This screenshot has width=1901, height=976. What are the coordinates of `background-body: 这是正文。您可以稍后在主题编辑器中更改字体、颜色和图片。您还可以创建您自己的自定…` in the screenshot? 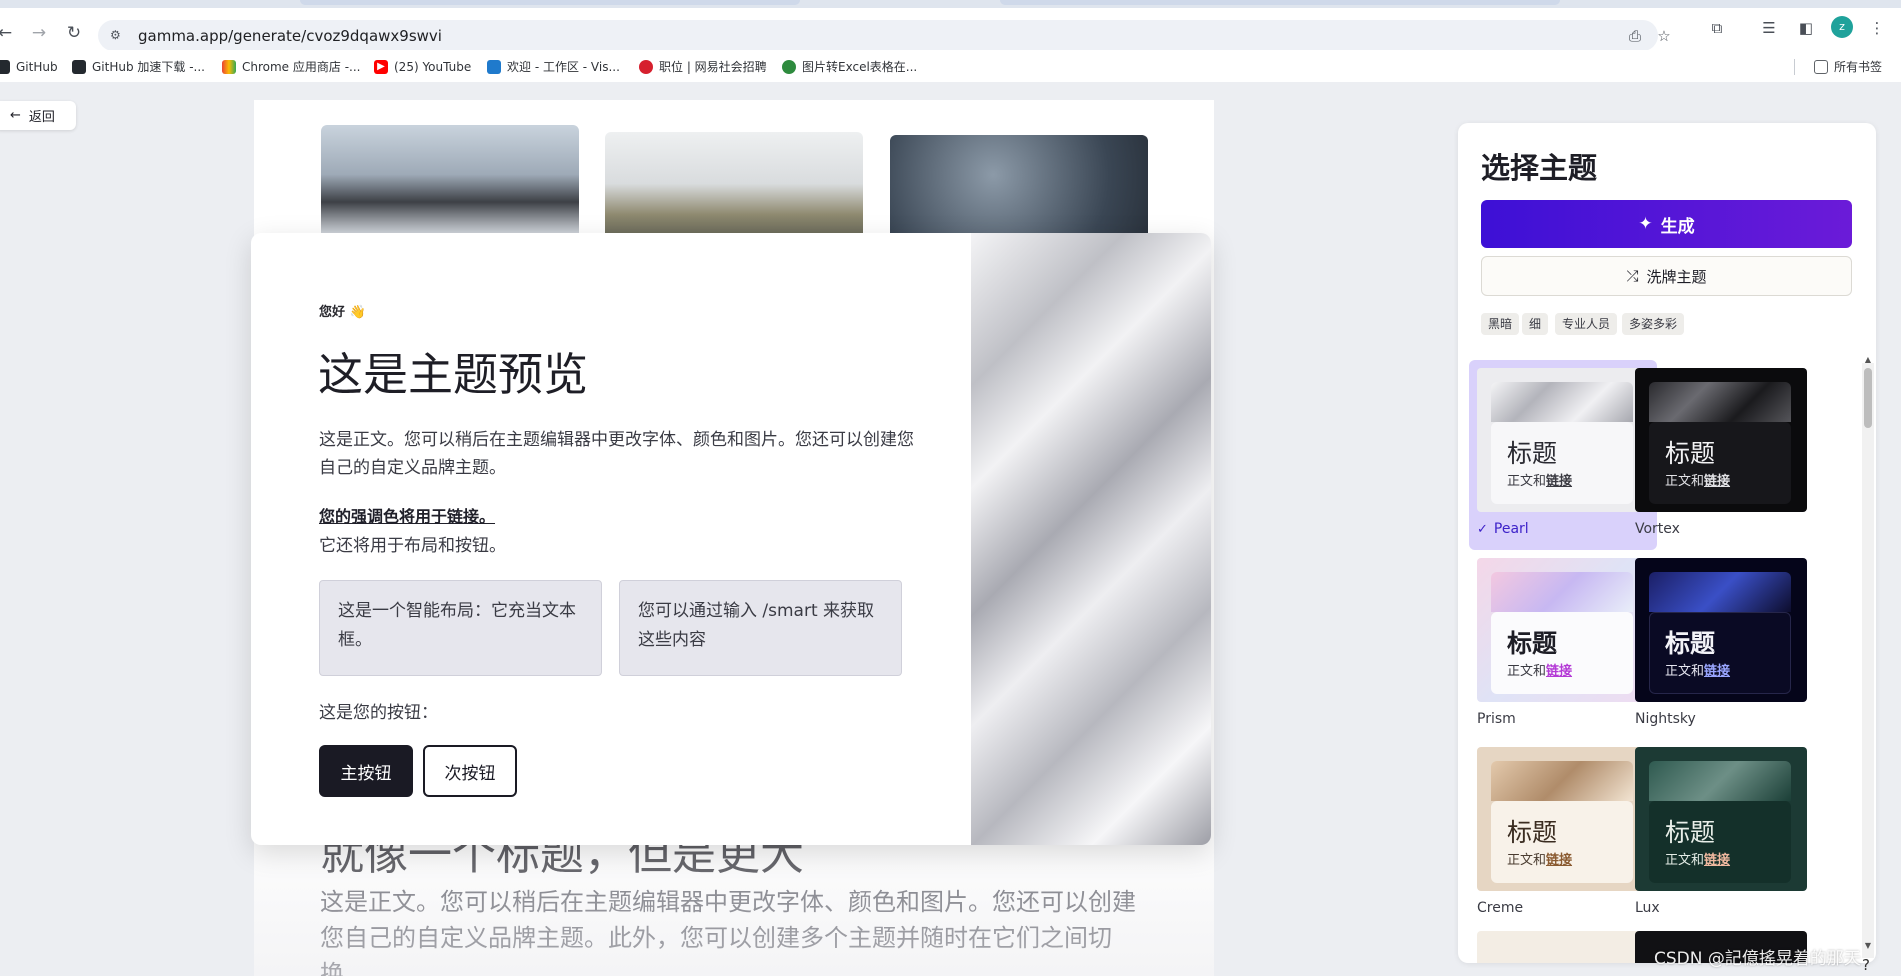 It's located at (728, 932).